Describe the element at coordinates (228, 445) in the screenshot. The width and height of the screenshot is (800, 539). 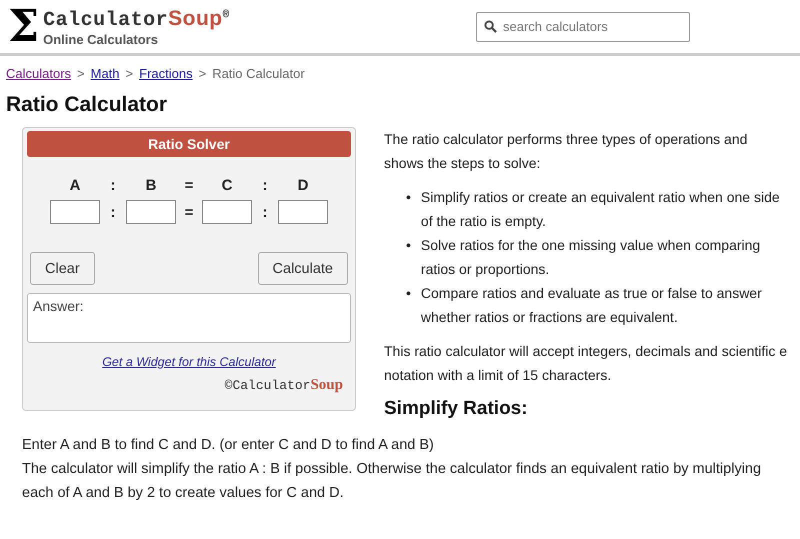
I see `instruction-paragraph: Enter A and B to find C and D. (or enter C and D to find A and B)` at that location.